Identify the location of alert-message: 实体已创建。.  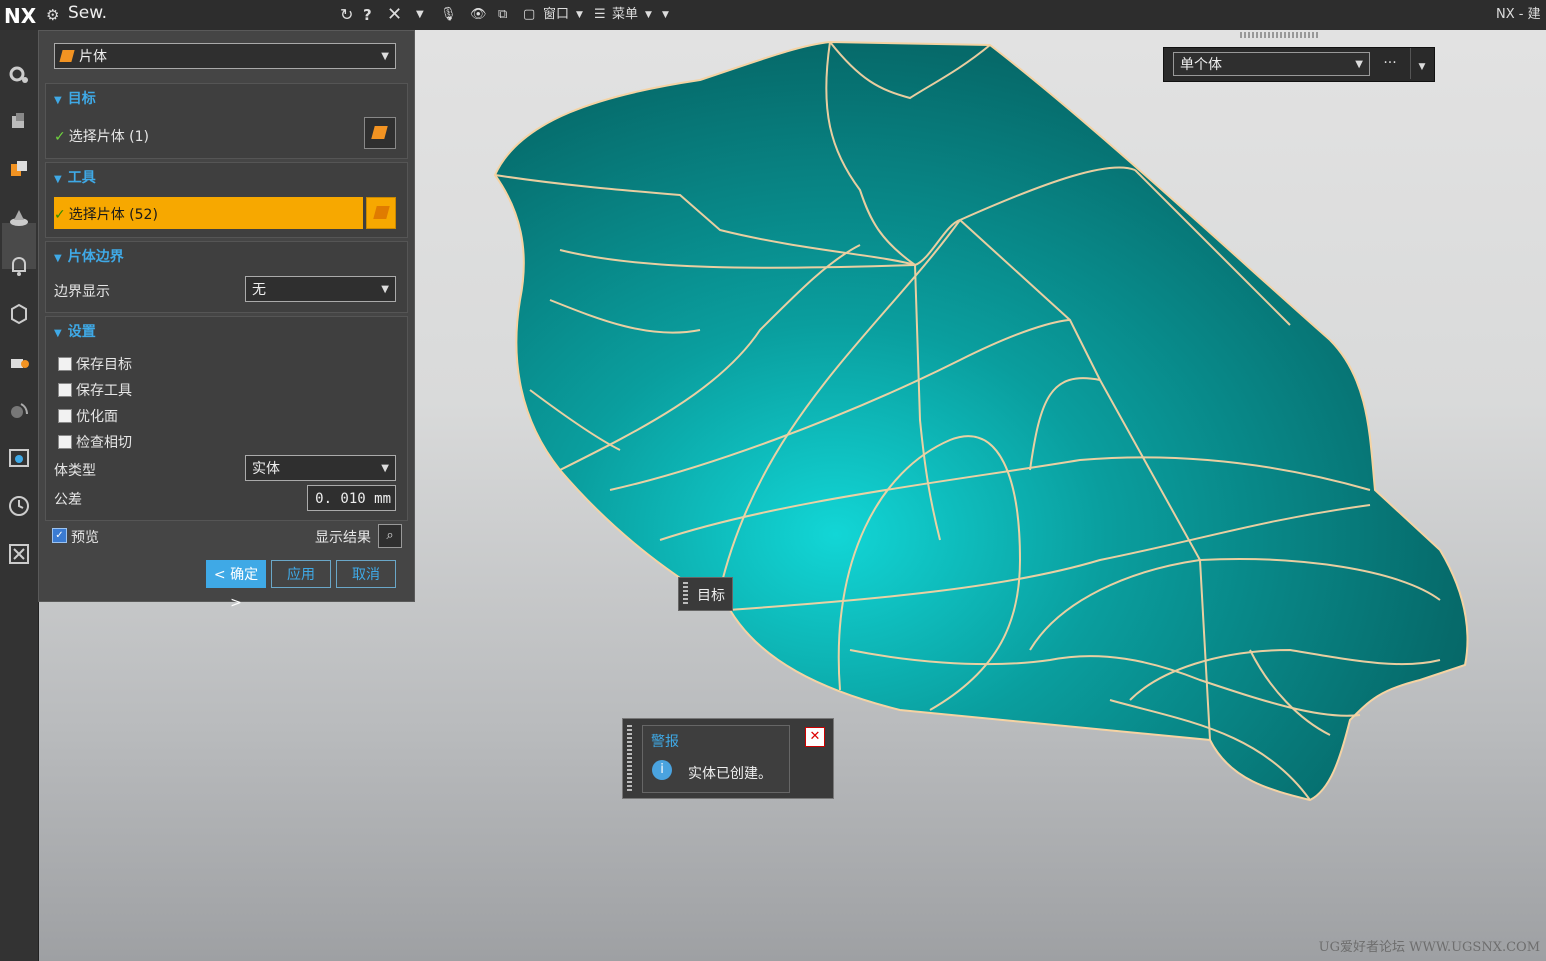
(730, 774).